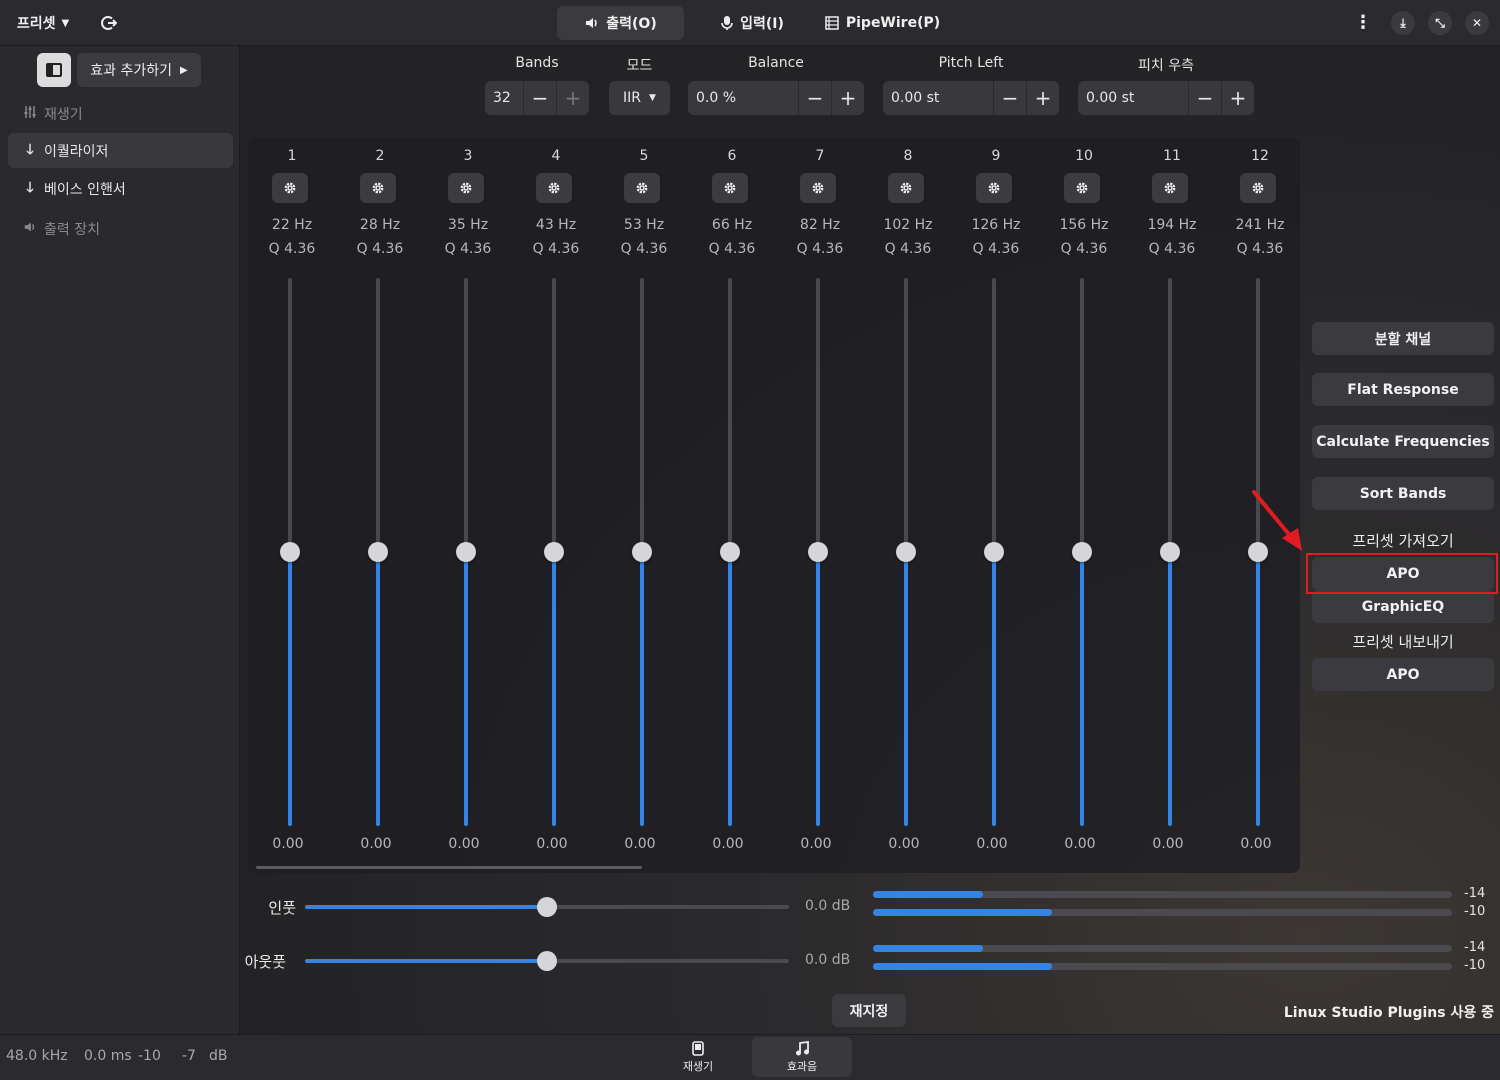 The image size is (1500, 1080). I want to click on bands-scrollbar, so click(449, 867).